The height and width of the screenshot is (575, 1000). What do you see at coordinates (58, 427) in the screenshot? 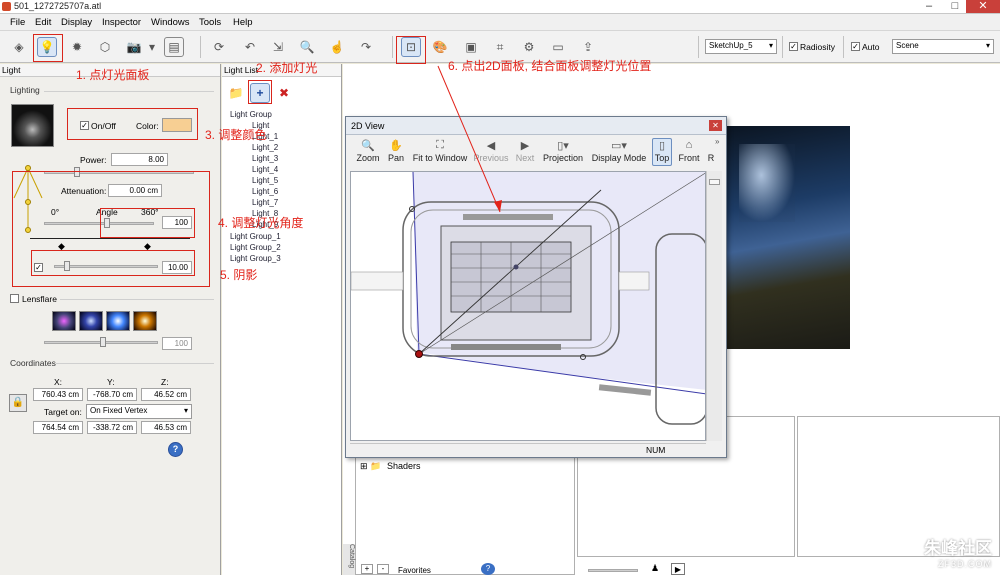
I see `target-x-input: 764.54 cm` at bounding box center [58, 427].